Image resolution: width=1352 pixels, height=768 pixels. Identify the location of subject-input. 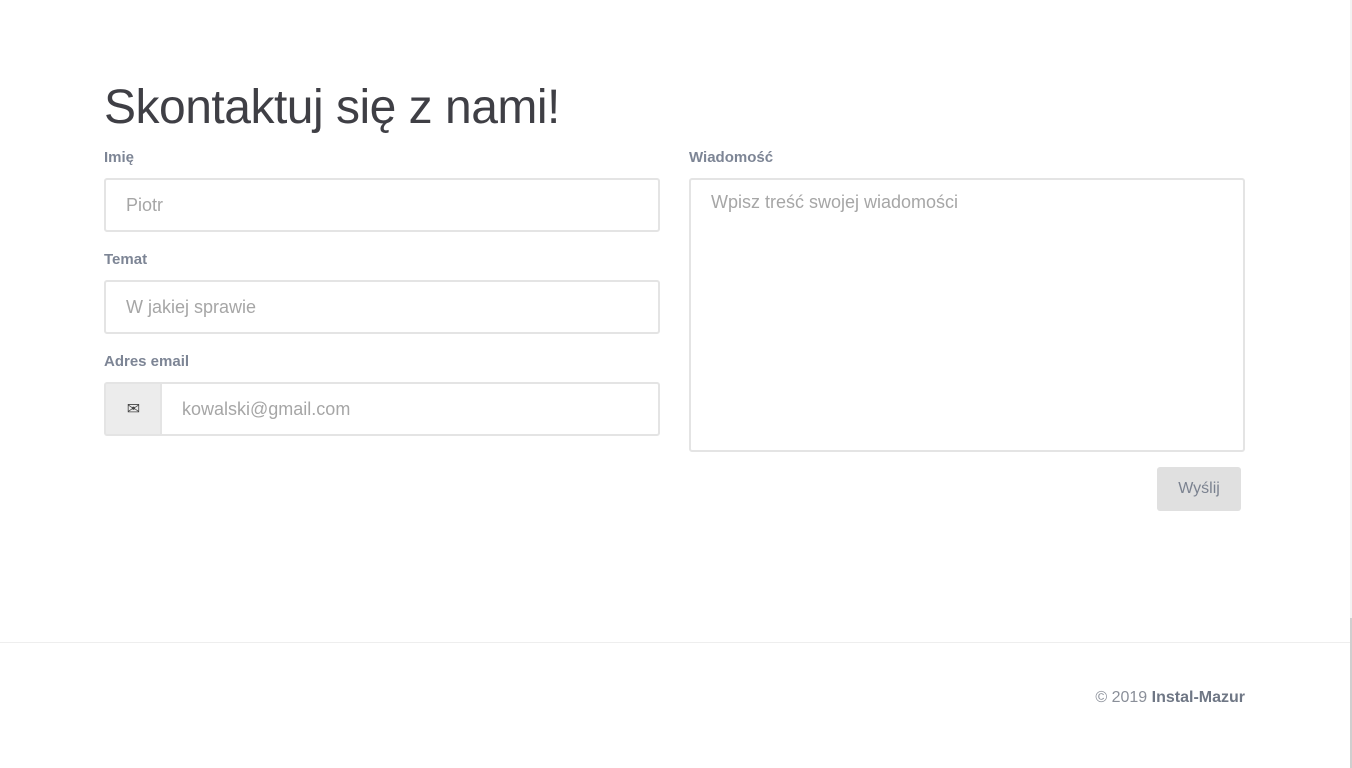
(382, 307).